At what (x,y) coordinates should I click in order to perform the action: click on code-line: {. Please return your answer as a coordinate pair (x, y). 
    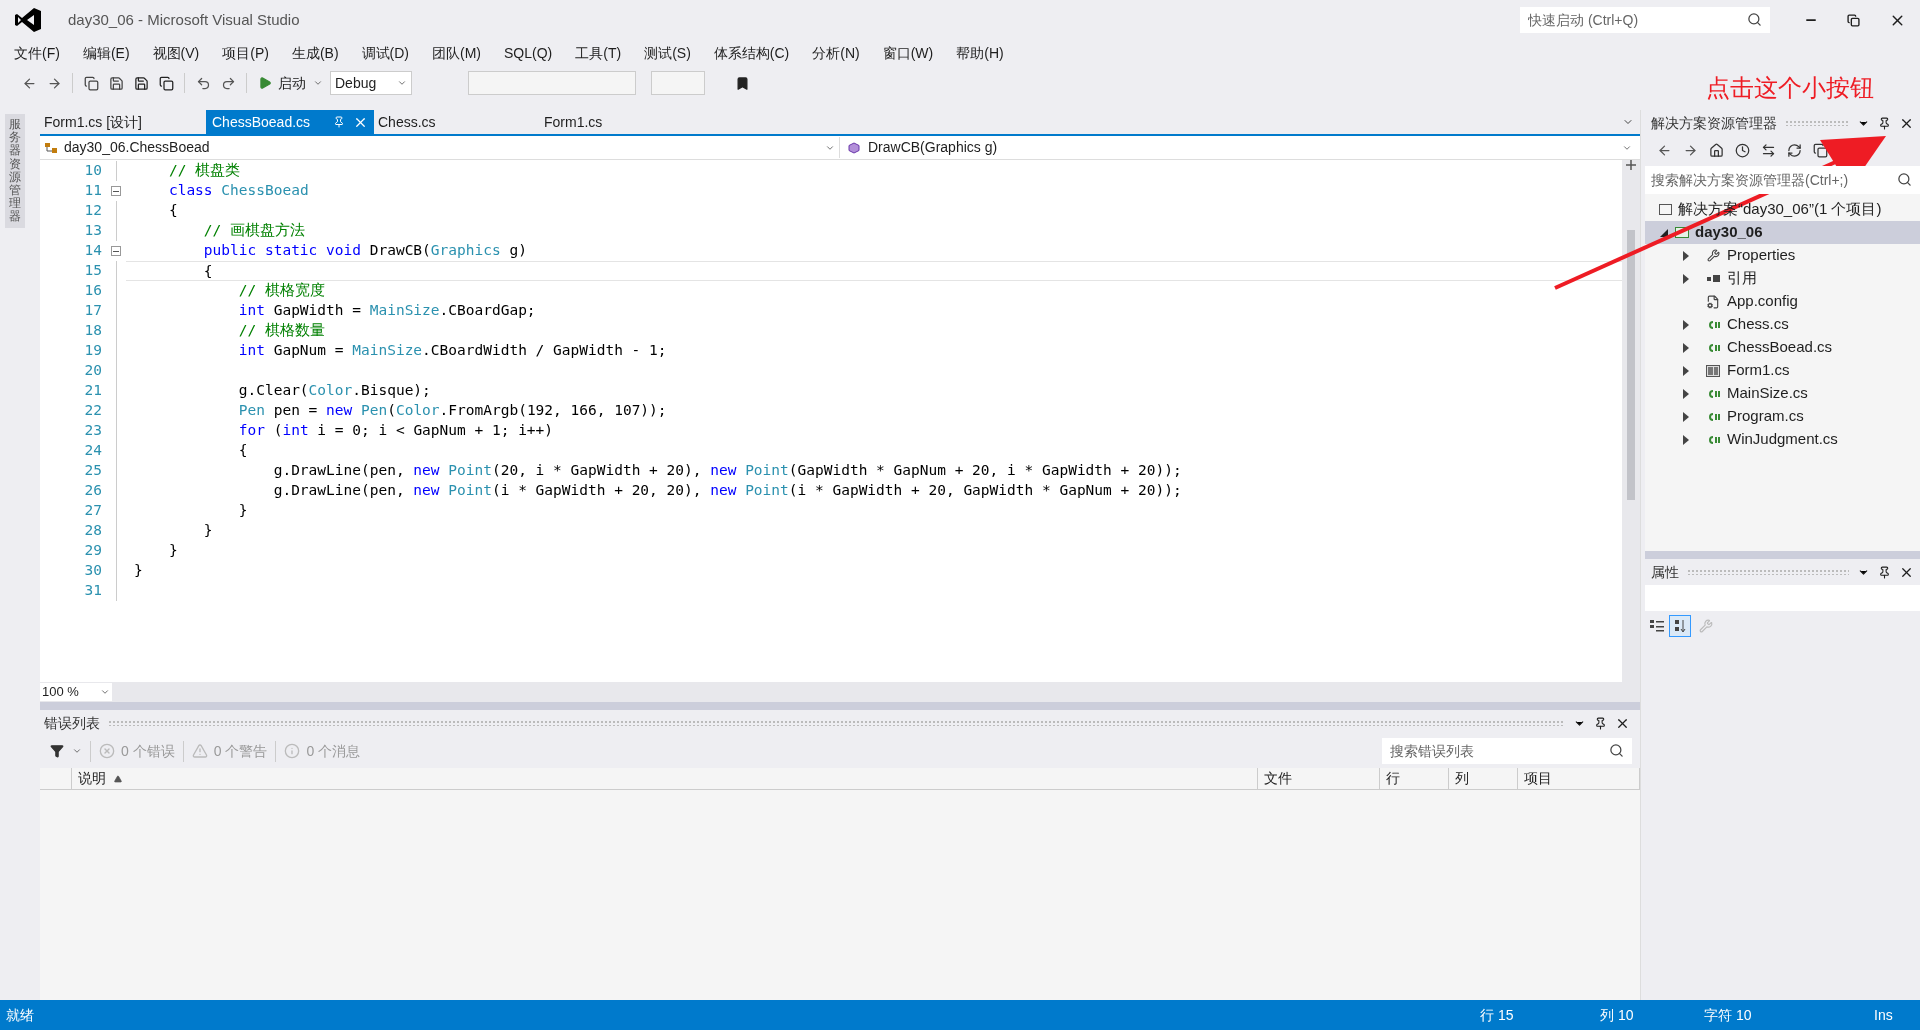
    Looking at the image, I should click on (874, 271).